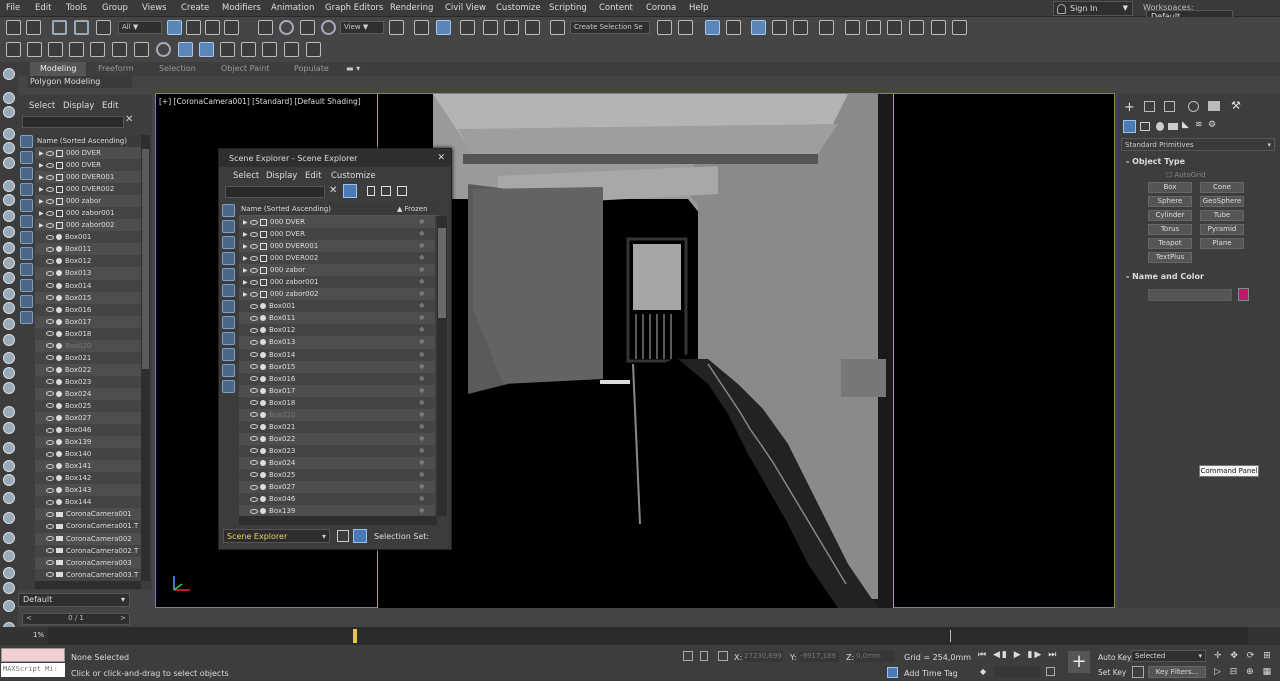 This screenshot has width=1280, height=681. I want to click on toolbar-tool-8-icon, so click(9, 200).